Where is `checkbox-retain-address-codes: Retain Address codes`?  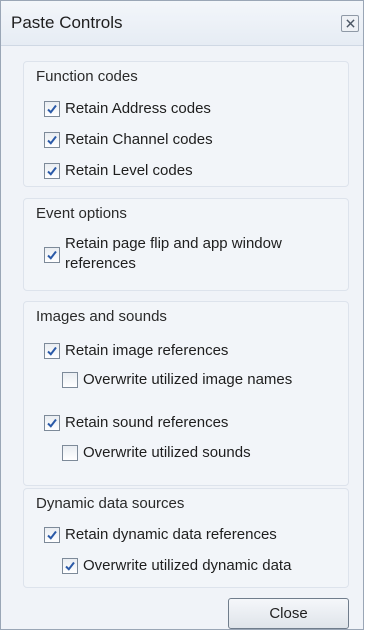
checkbox-retain-address-codes: Retain Address codes is located at coordinates (127, 109).